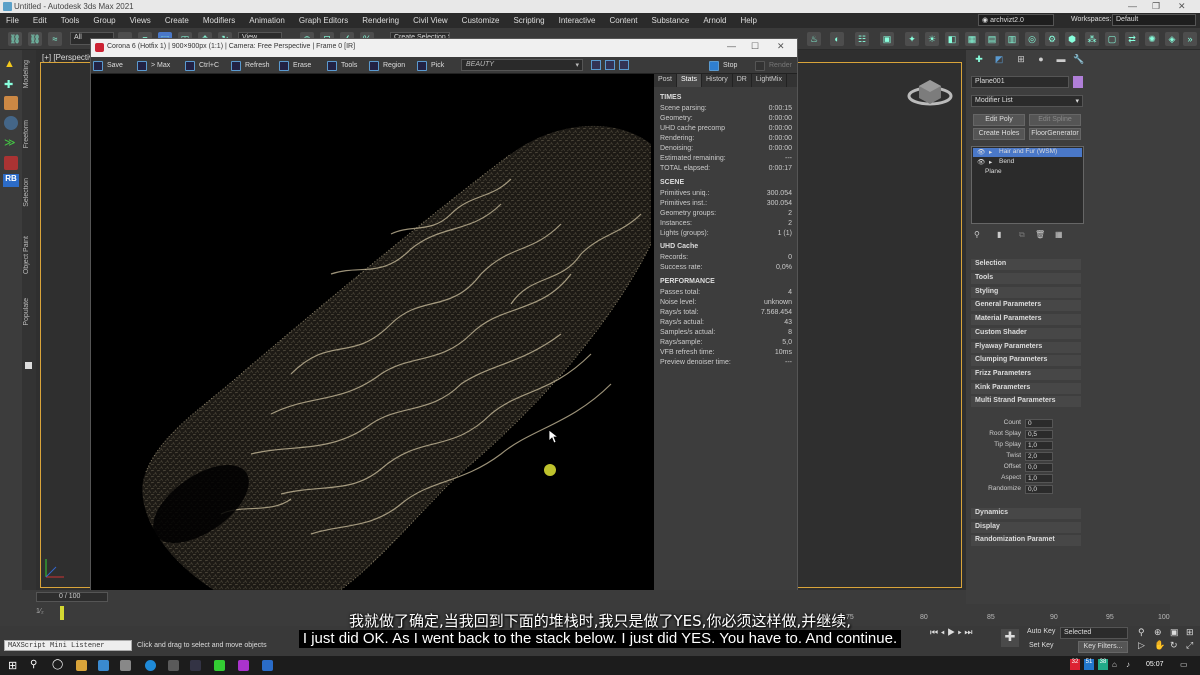 The height and width of the screenshot is (675, 1200). Describe the element at coordinates (981, 152) in the screenshot. I see `eye-icon: 👁` at that location.